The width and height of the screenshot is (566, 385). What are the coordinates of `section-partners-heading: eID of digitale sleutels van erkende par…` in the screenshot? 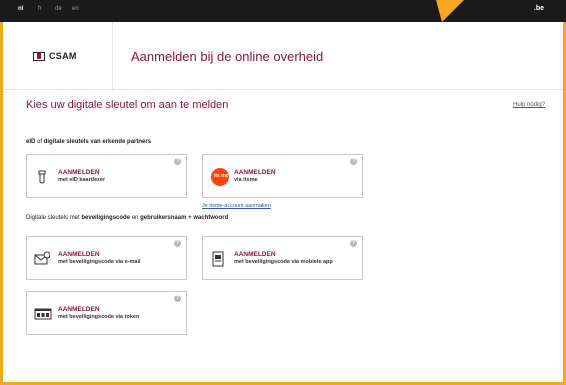 It's located at (88, 142).